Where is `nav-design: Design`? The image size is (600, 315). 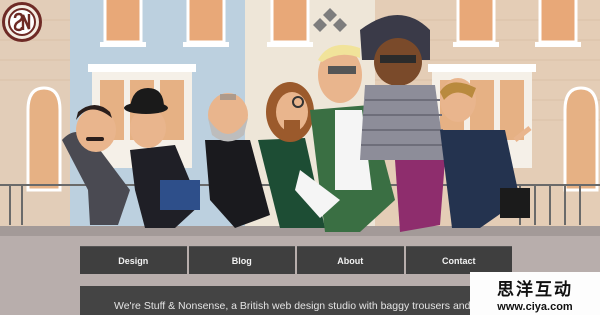 nav-design: Design is located at coordinates (133, 260).